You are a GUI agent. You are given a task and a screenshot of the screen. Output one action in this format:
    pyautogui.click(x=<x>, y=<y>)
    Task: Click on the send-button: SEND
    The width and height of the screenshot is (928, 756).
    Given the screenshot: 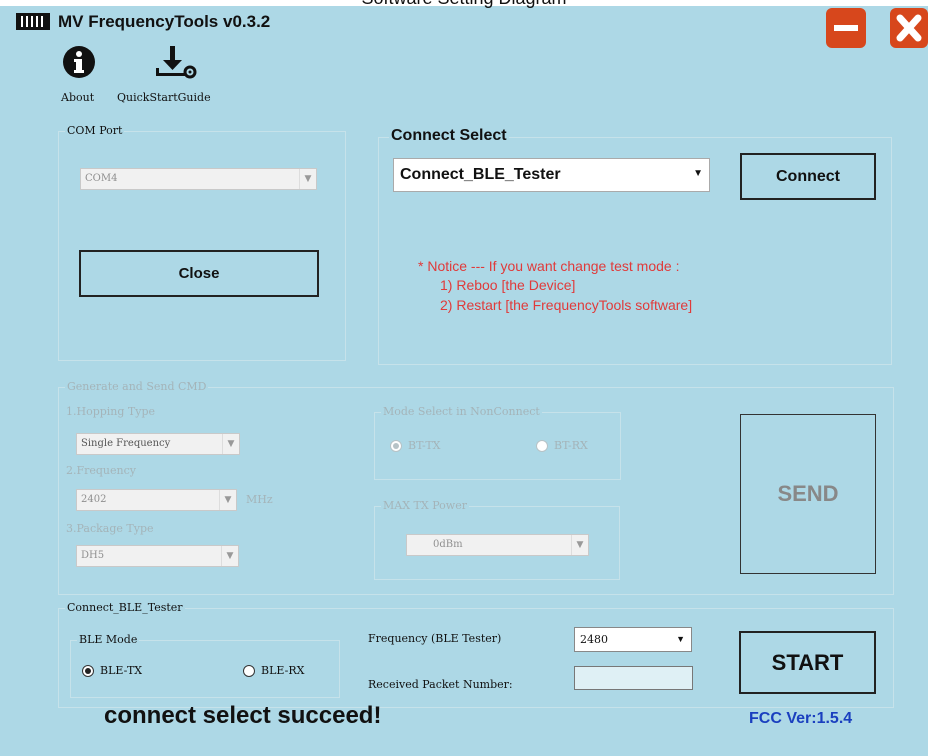 What is the action you would take?
    pyautogui.click(x=808, y=494)
    